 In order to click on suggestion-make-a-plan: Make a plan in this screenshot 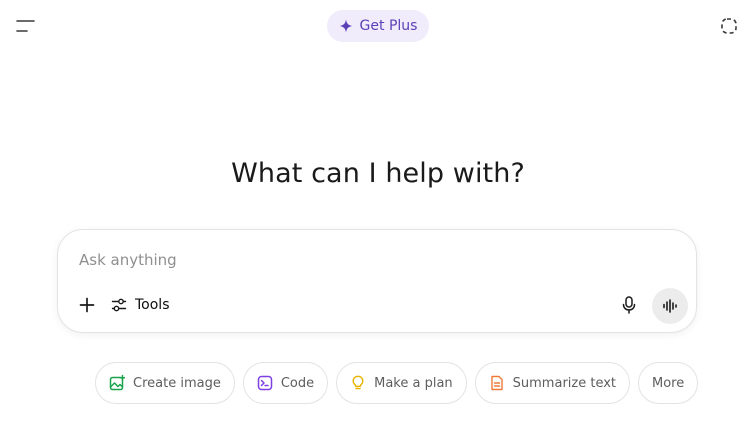, I will do `click(401, 383)`.